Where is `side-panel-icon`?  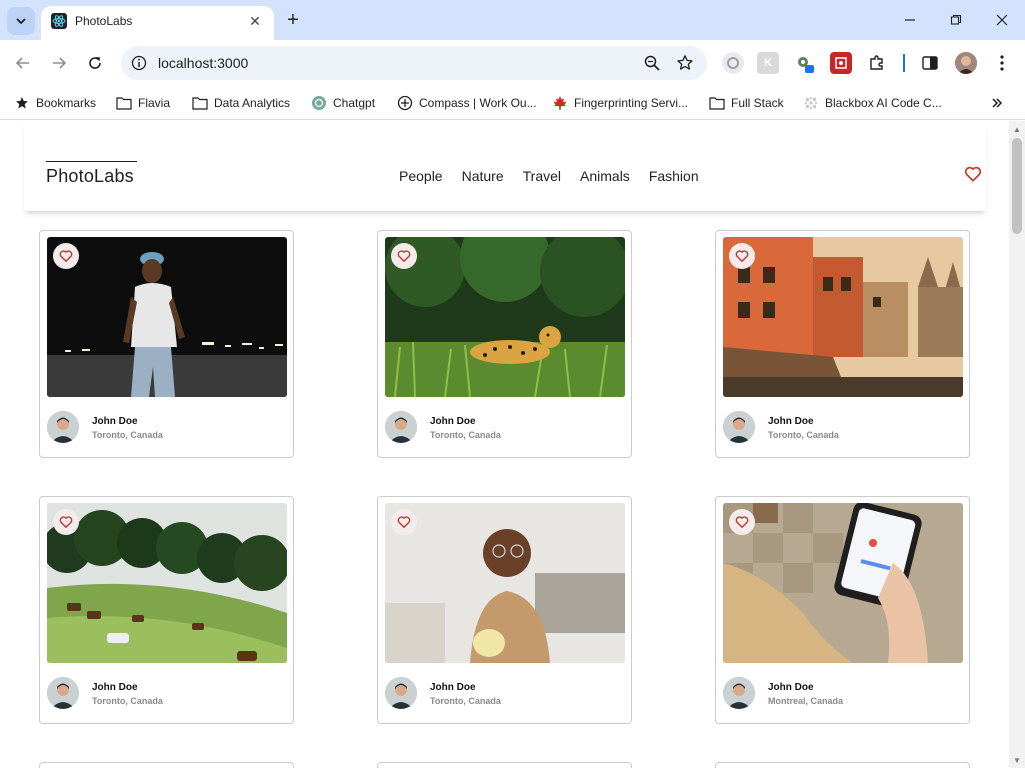 side-panel-icon is located at coordinates (930, 63).